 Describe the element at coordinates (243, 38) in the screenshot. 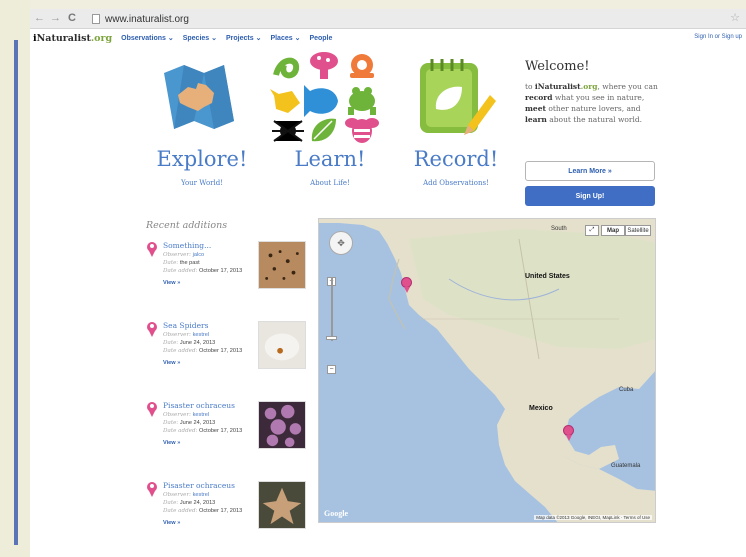

I see `nav-projects: Projects ⌄` at that location.